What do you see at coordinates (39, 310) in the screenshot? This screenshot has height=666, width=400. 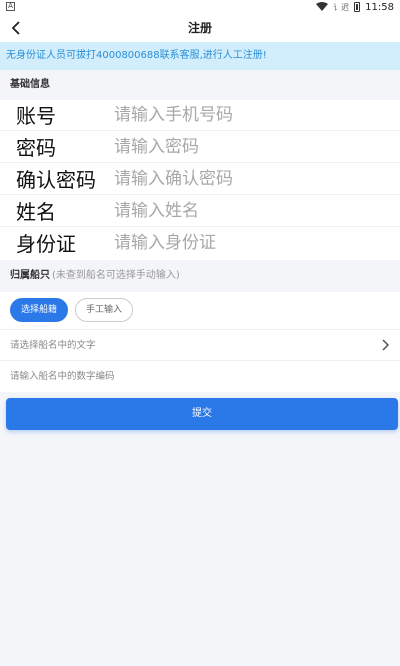 I see `select-ship-chip: 选择船籍` at bounding box center [39, 310].